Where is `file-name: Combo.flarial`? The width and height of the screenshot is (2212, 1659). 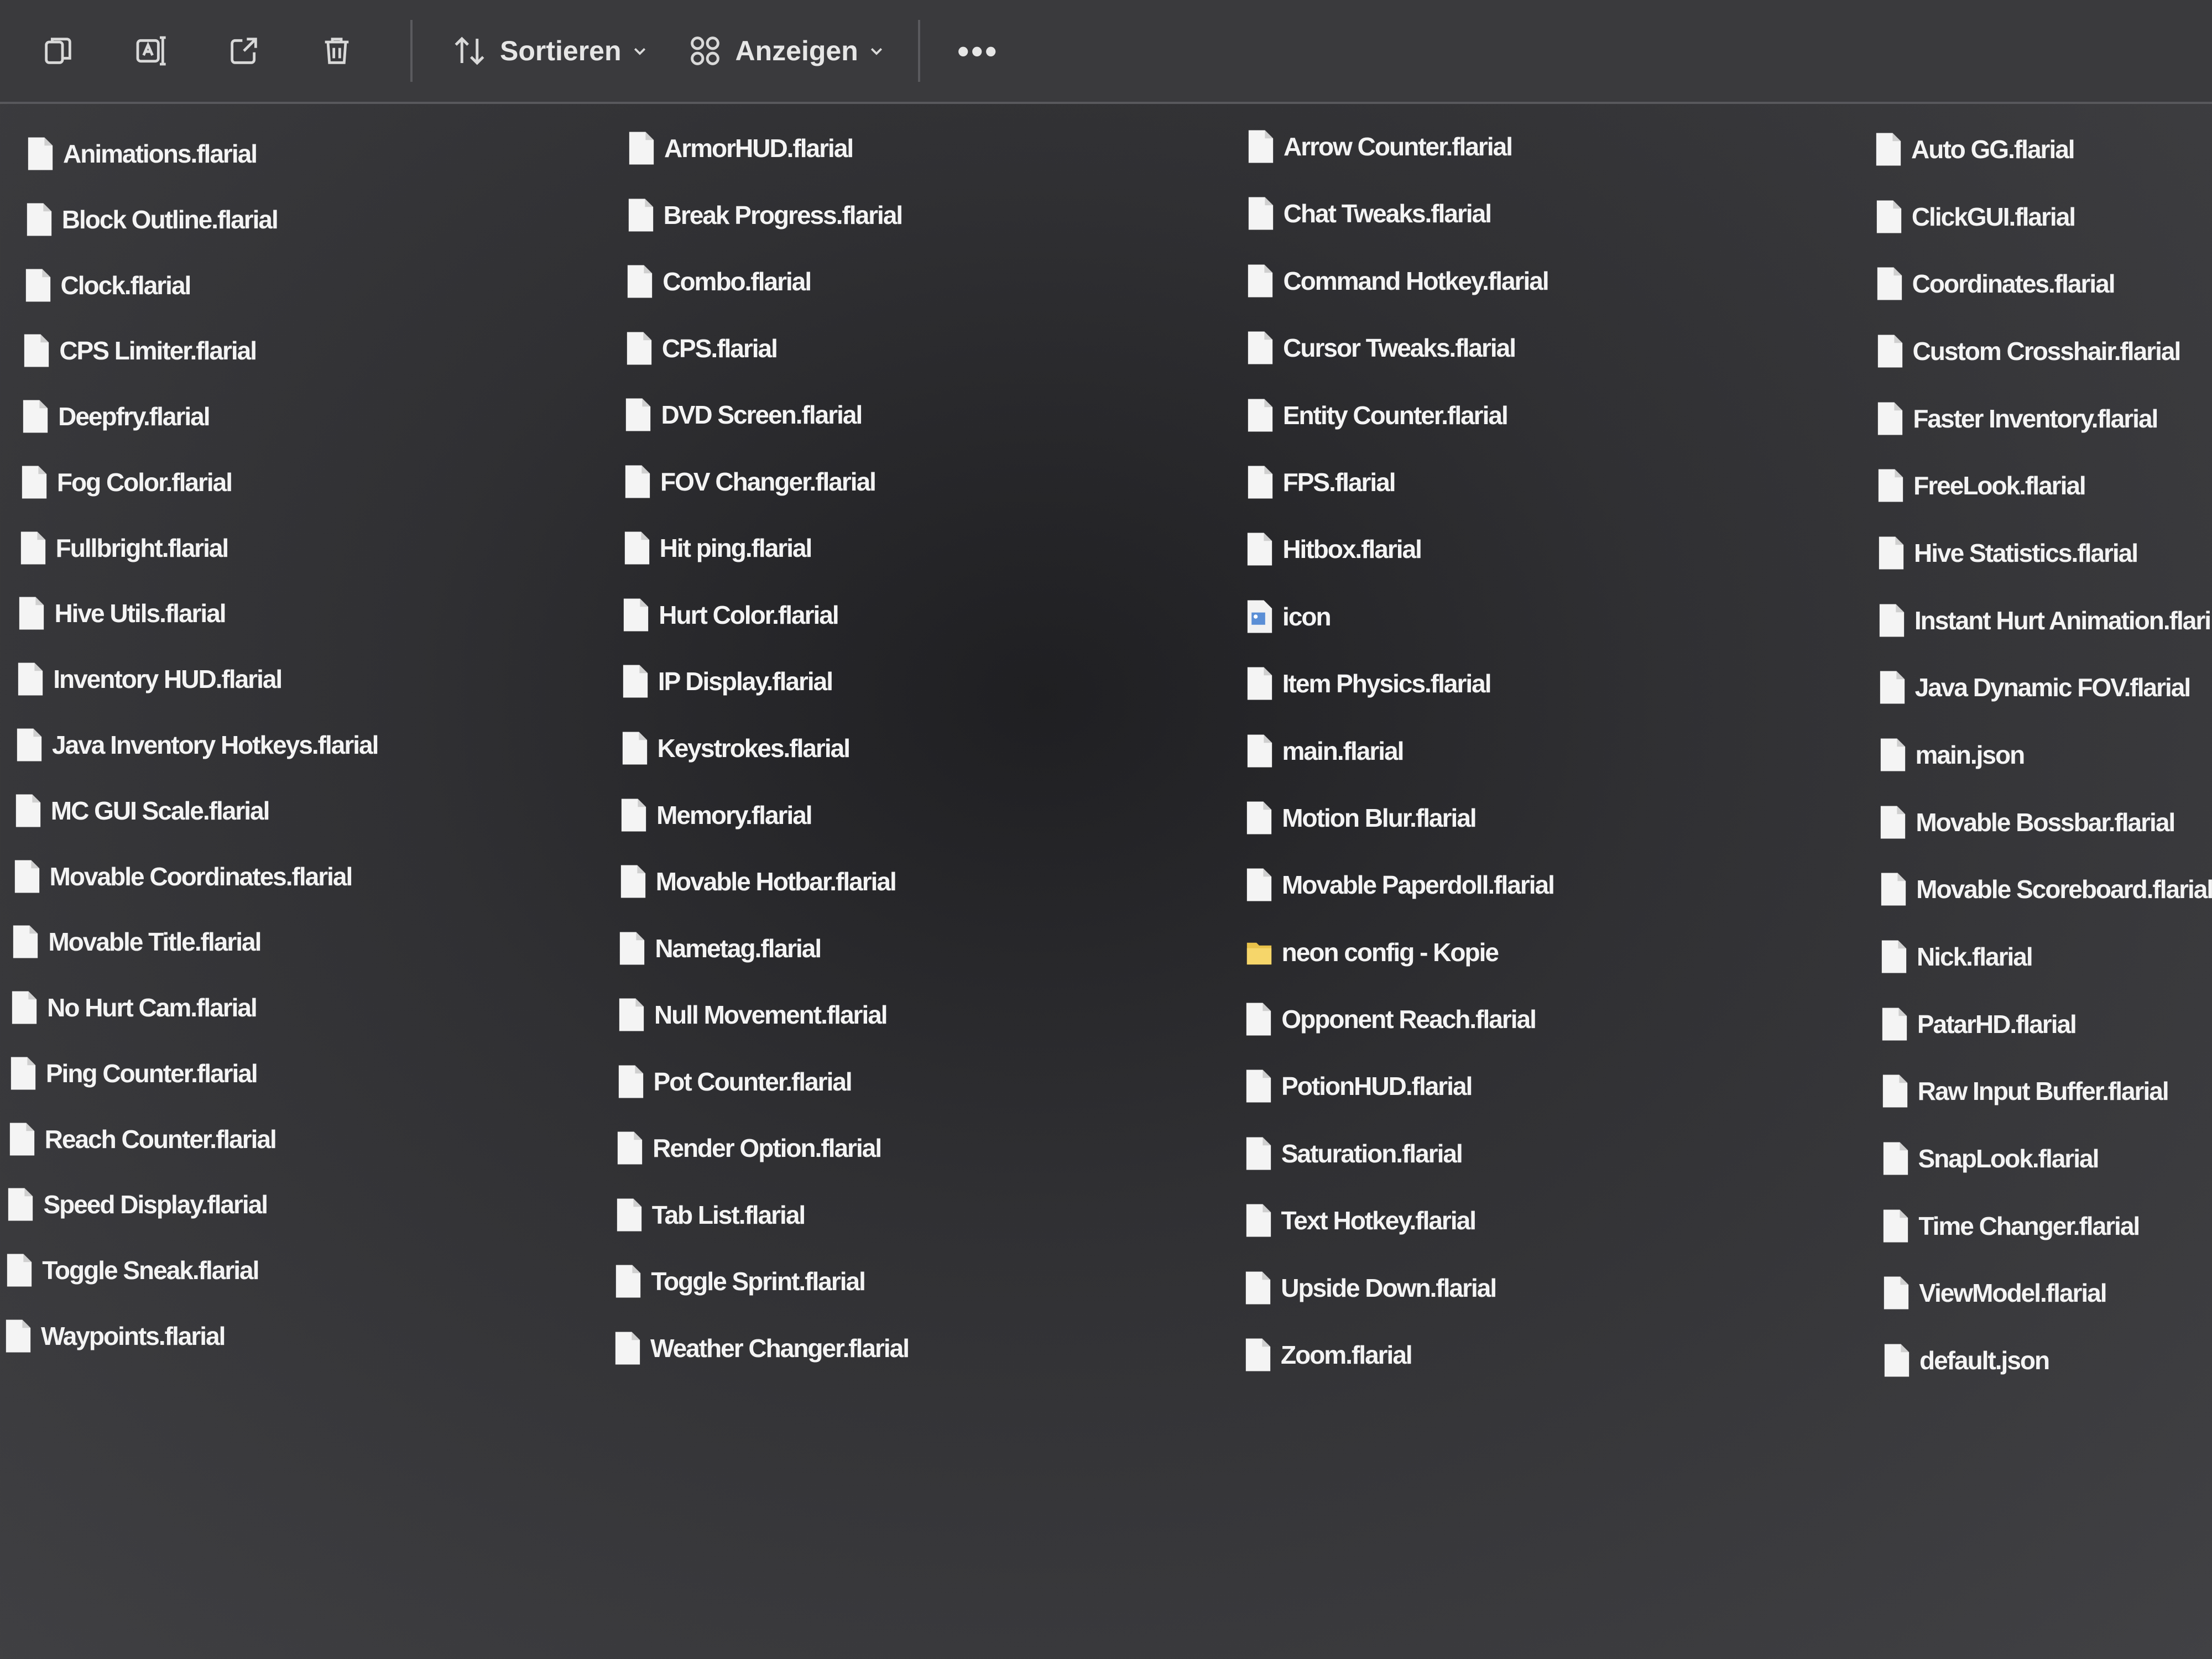 file-name: Combo.flarial is located at coordinates (737, 282).